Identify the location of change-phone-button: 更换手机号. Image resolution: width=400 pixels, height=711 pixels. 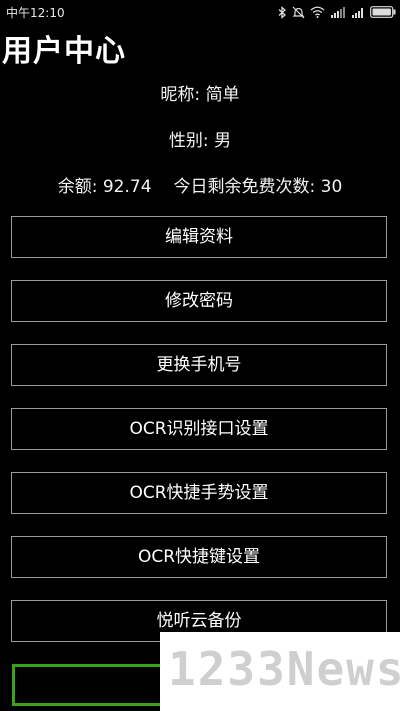
(199, 365).